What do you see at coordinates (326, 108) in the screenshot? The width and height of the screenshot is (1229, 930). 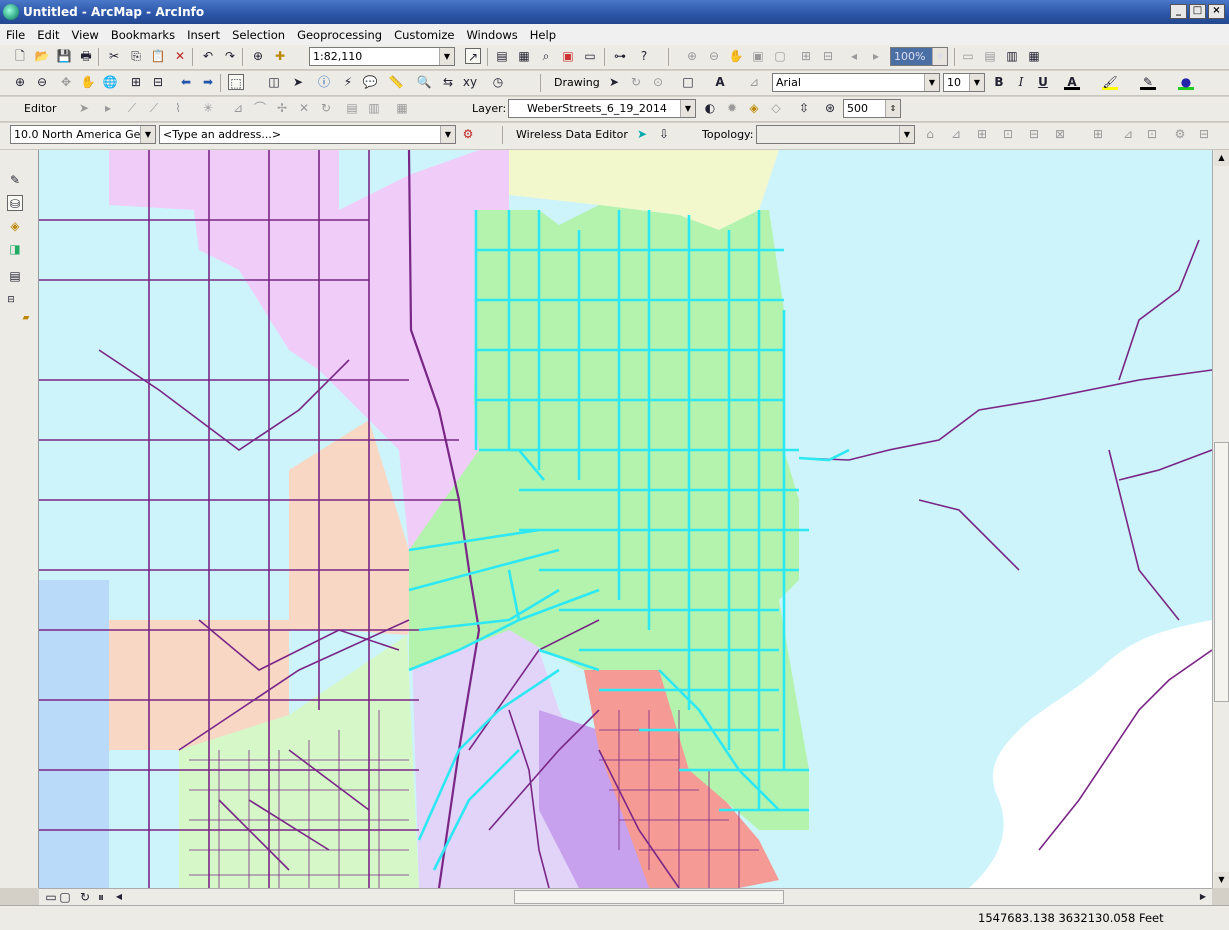 I see `rotate-edit-icon: ↻` at bounding box center [326, 108].